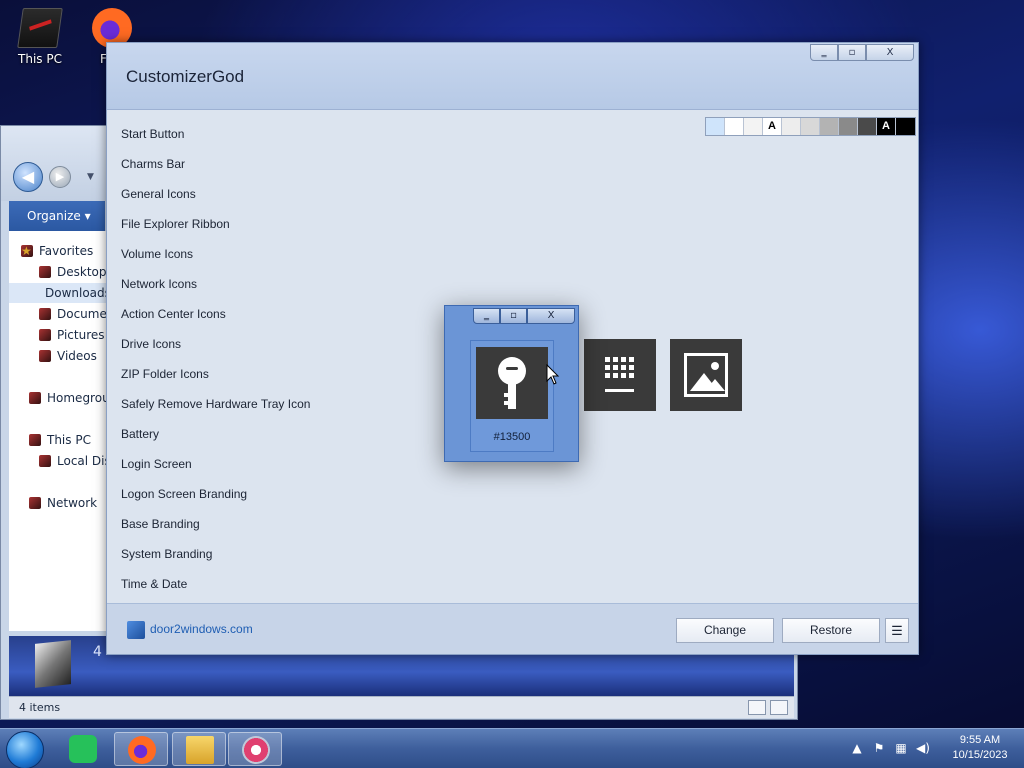 The height and width of the screenshot is (768, 1024). I want to click on desktop-icon, so click(45, 272).